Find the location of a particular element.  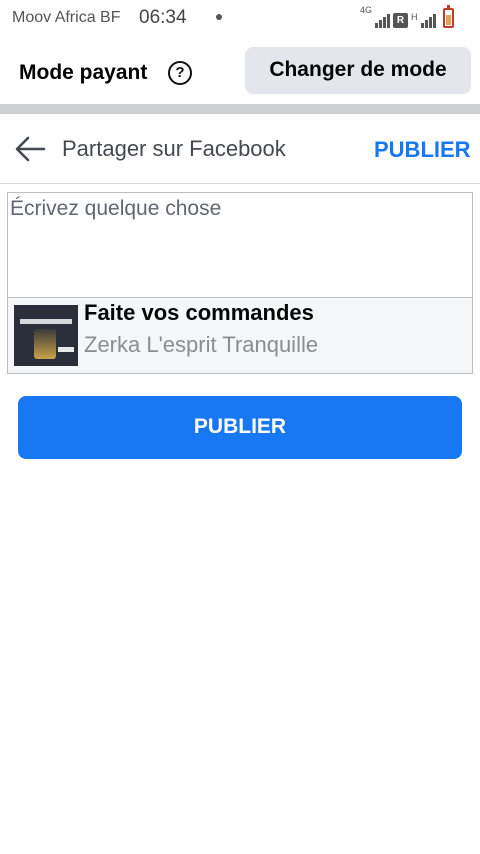

battery-icon is located at coordinates (448, 16).